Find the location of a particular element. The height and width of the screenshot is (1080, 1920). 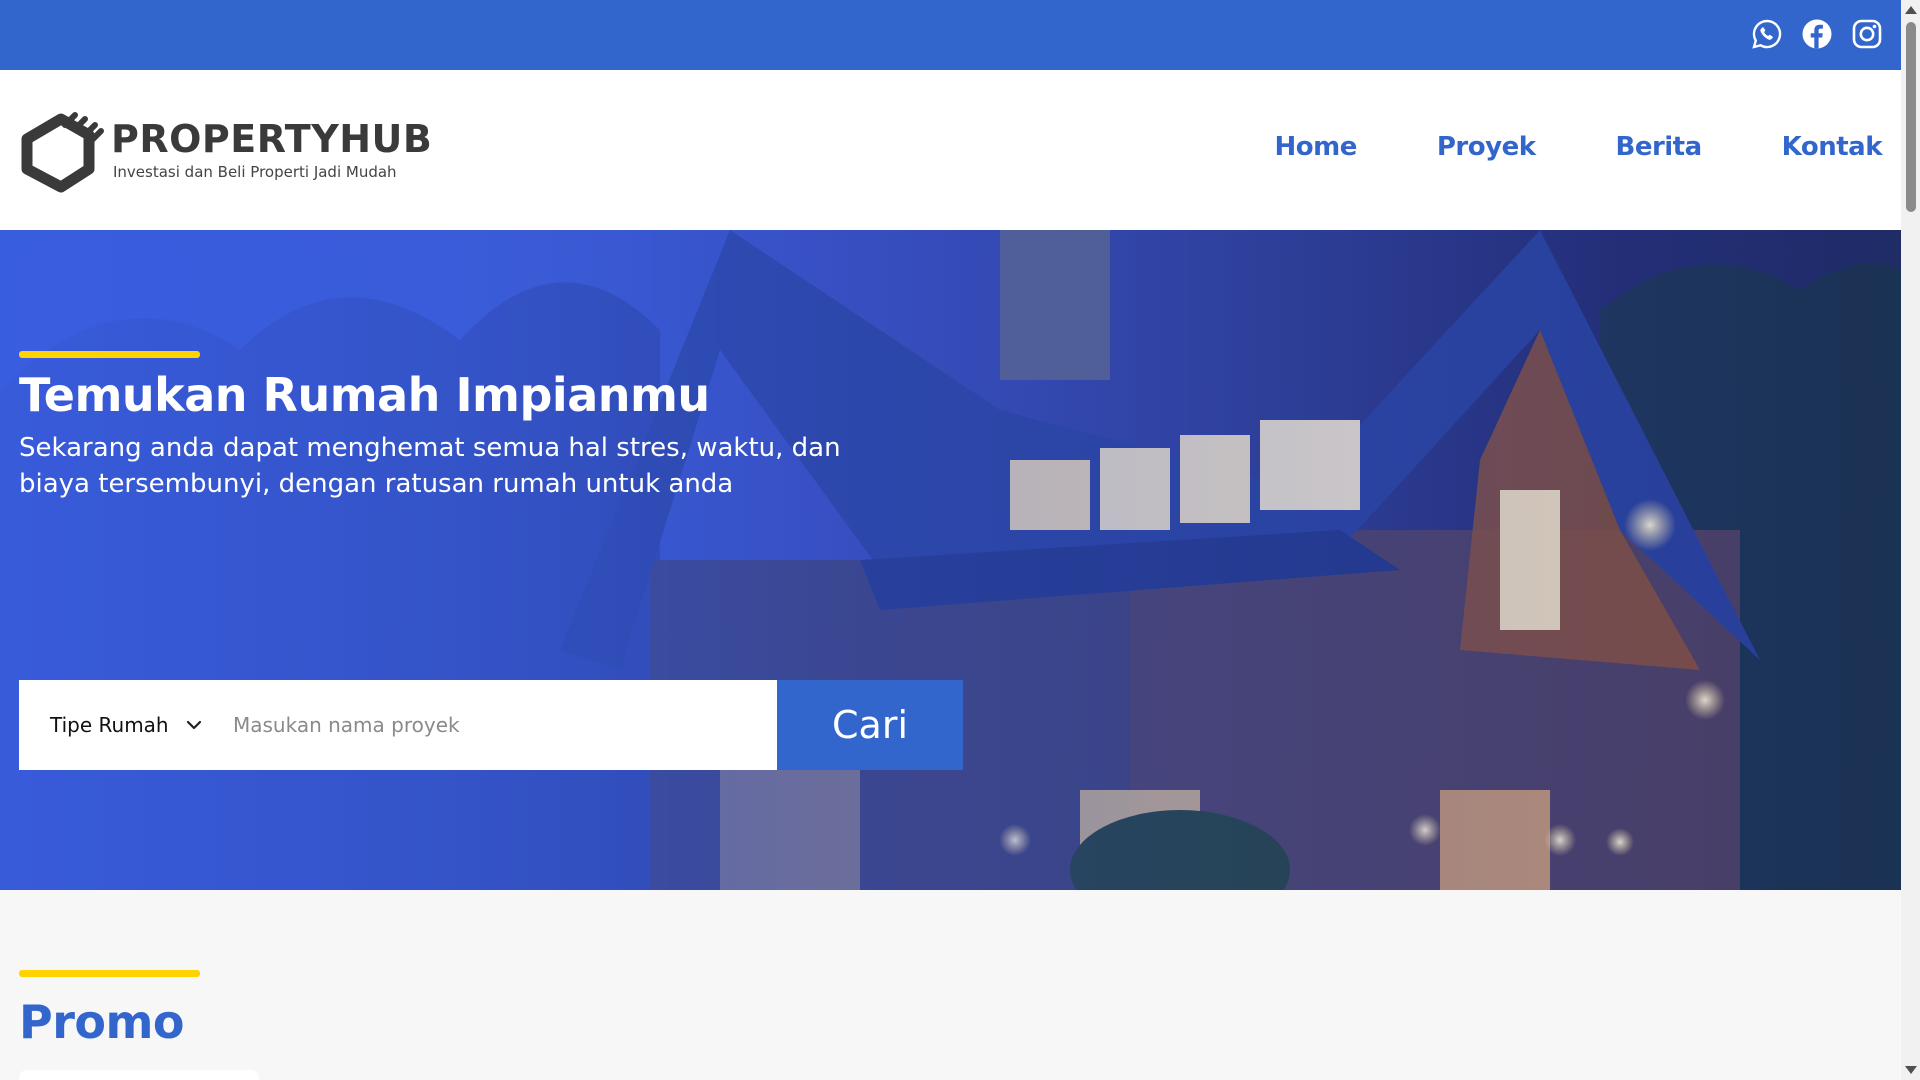

nav-kontak: Kontak is located at coordinates (1832, 147).